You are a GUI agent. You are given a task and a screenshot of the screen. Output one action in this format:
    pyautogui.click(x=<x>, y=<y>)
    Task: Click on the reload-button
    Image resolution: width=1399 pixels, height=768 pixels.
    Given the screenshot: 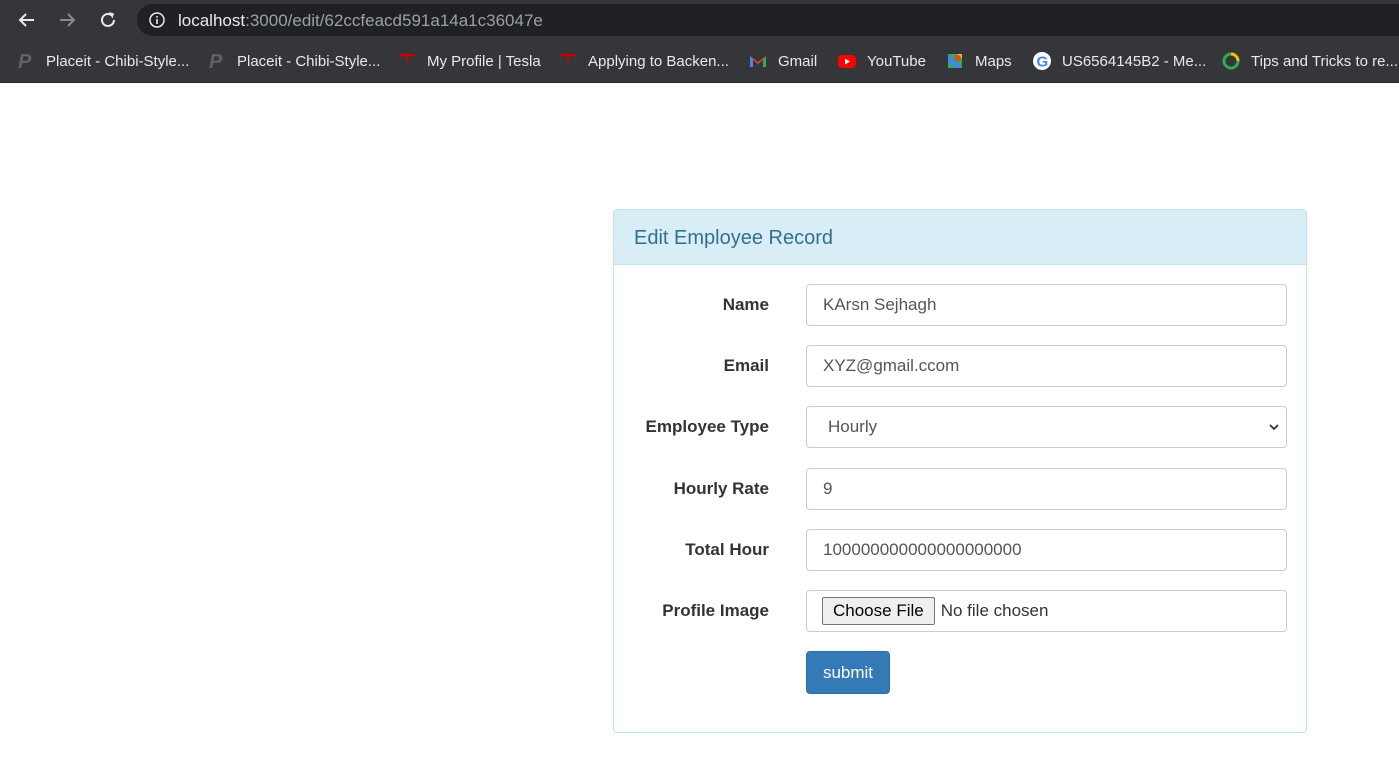 What is the action you would take?
    pyautogui.click(x=108, y=20)
    